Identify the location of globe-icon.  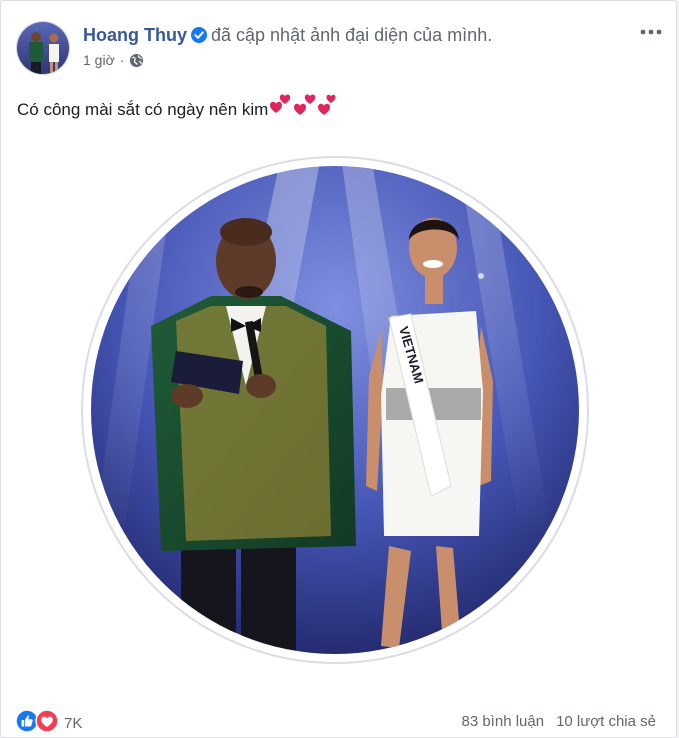
(136, 62).